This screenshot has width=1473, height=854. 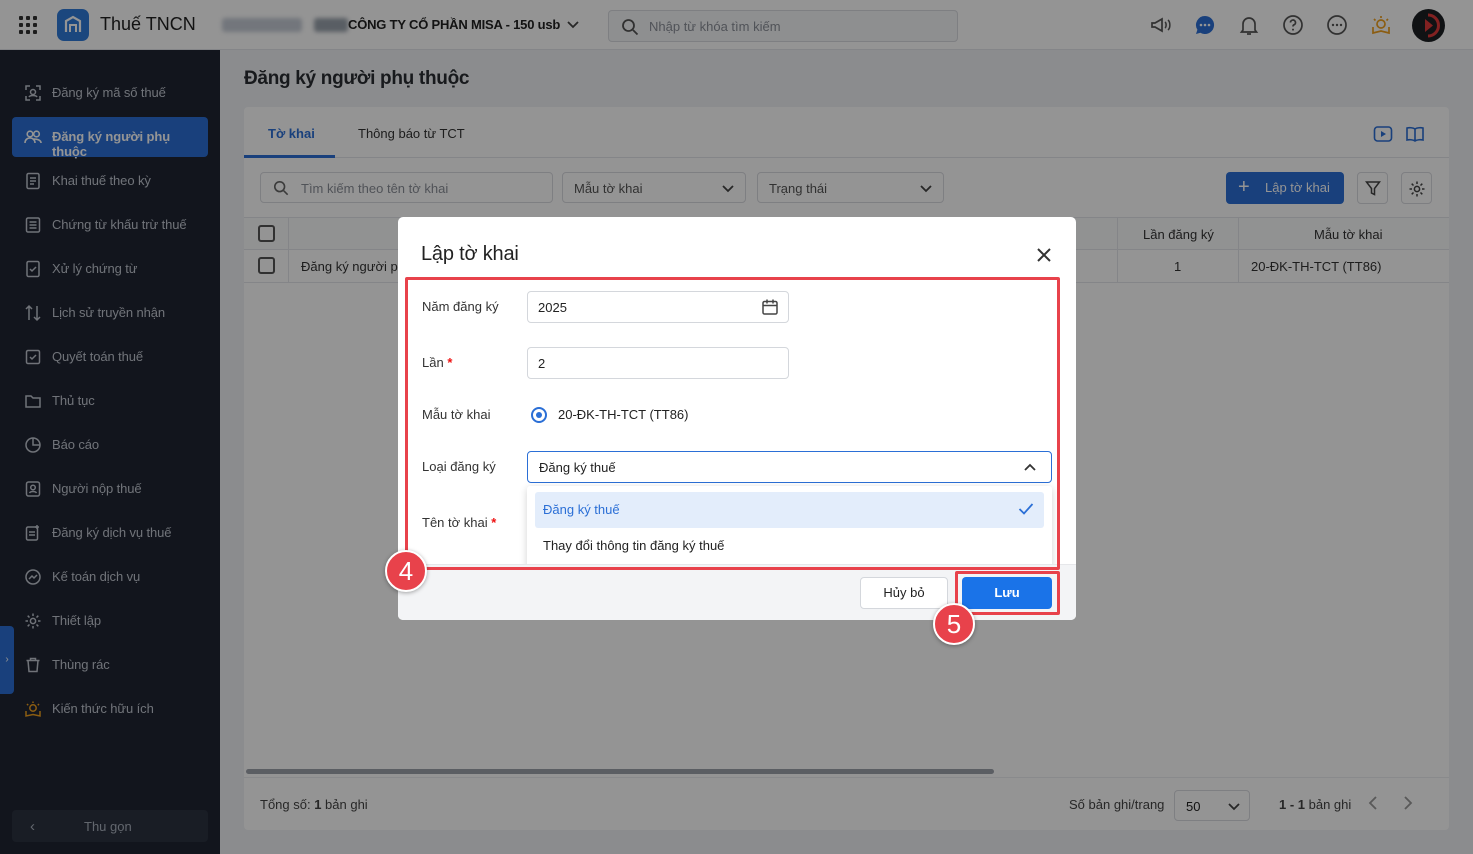 What do you see at coordinates (904, 593) in the screenshot?
I see `cancel-button: Hủy bỏ` at bounding box center [904, 593].